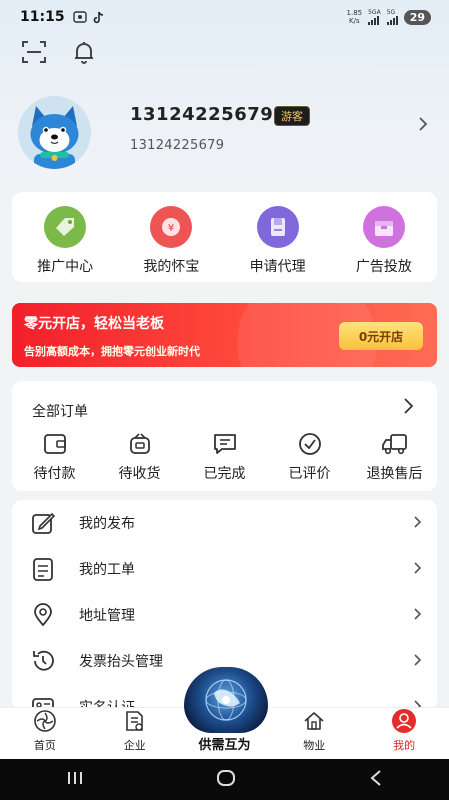  What do you see at coordinates (112, 351) in the screenshot?
I see `banner-subtitle: 告别高额成本，拥抱零元创业新时代` at bounding box center [112, 351].